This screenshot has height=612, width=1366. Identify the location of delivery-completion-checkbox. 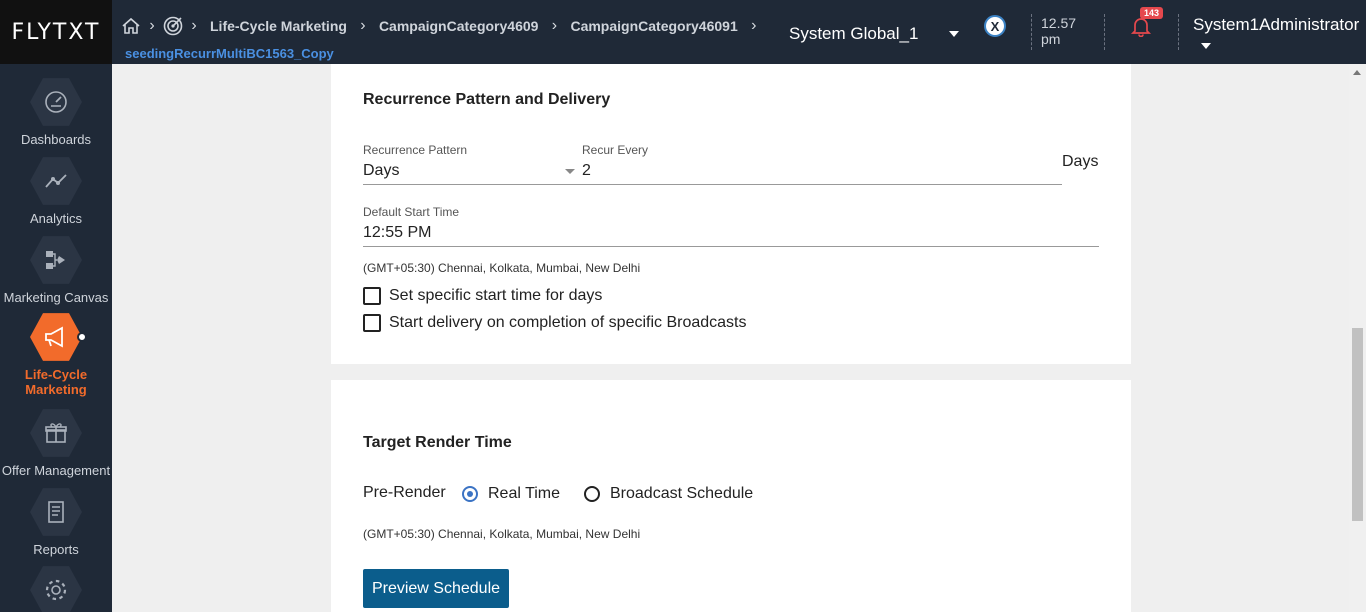
(372, 323).